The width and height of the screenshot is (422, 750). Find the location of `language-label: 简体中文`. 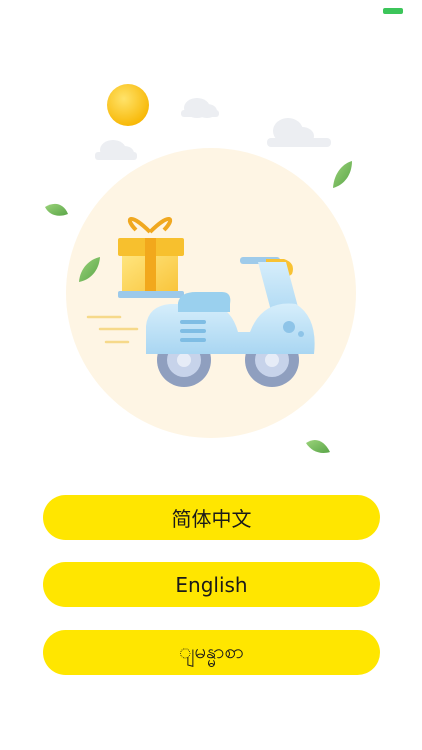

language-label: 简体中文 is located at coordinates (211, 519).